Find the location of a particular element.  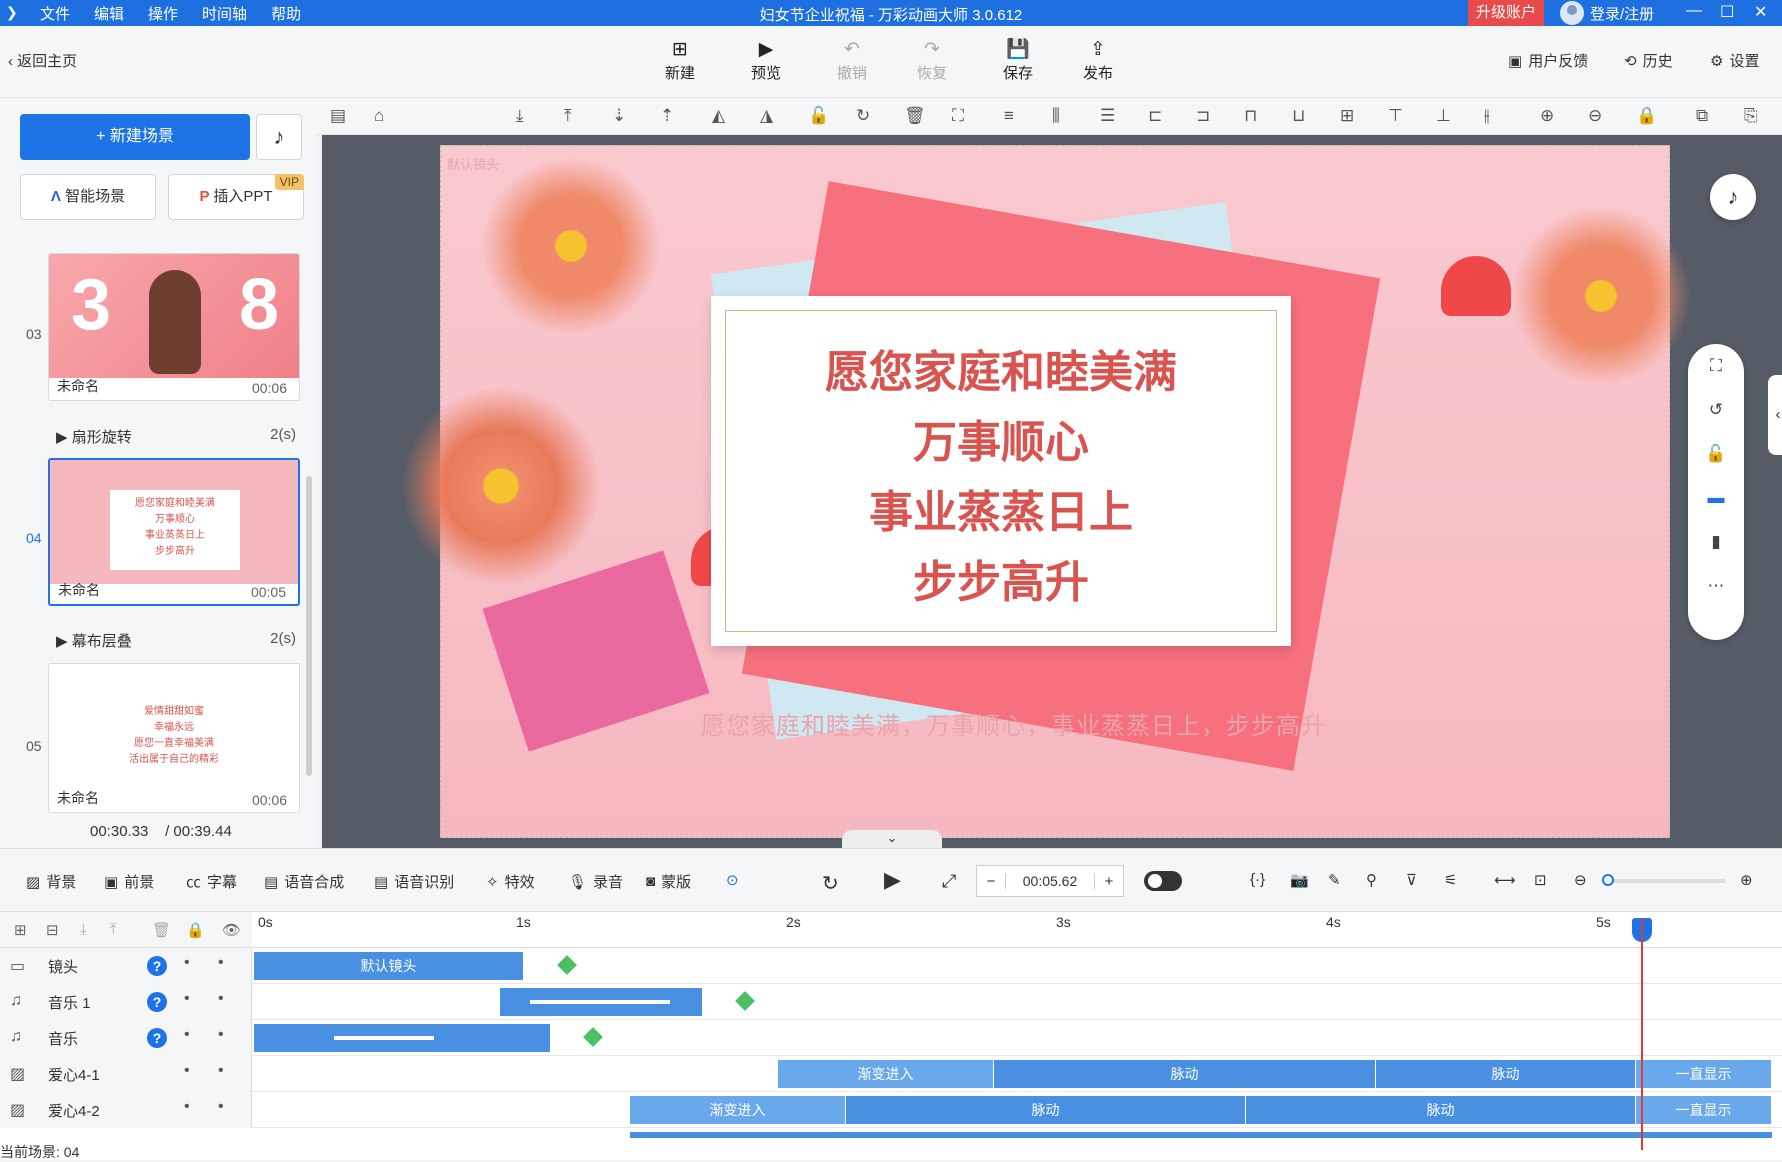

ruler-icon: ▤ is located at coordinates (338, 116).